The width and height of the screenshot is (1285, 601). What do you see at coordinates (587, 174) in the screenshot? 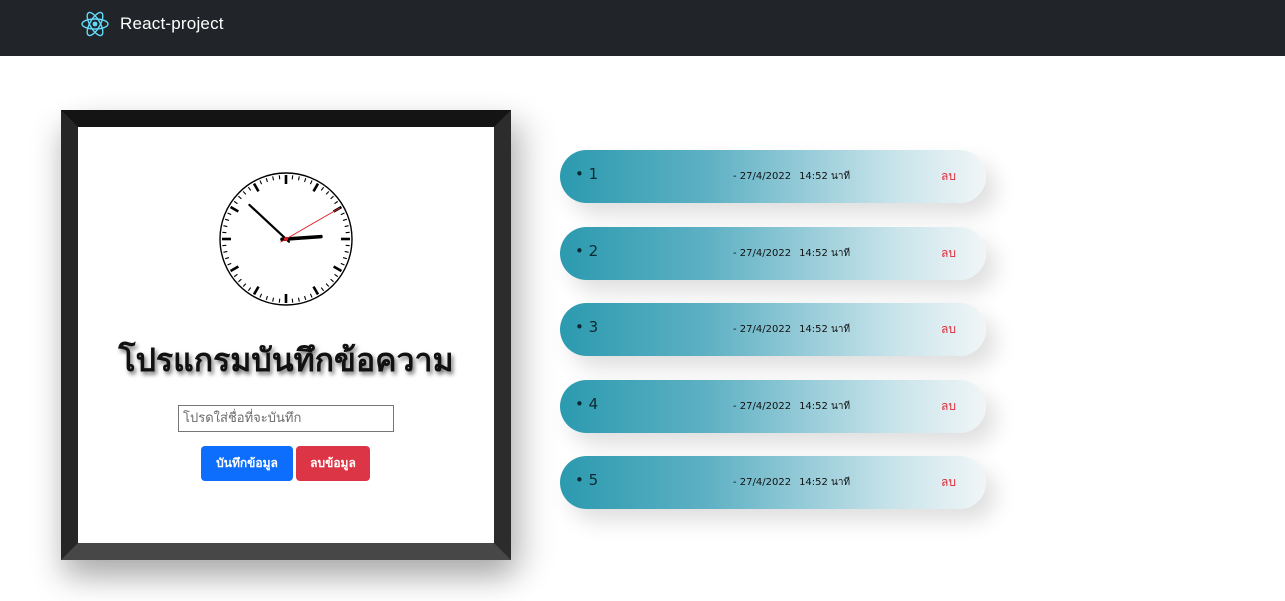
I see `note-name: • 1` at bounding box center [587, 174].